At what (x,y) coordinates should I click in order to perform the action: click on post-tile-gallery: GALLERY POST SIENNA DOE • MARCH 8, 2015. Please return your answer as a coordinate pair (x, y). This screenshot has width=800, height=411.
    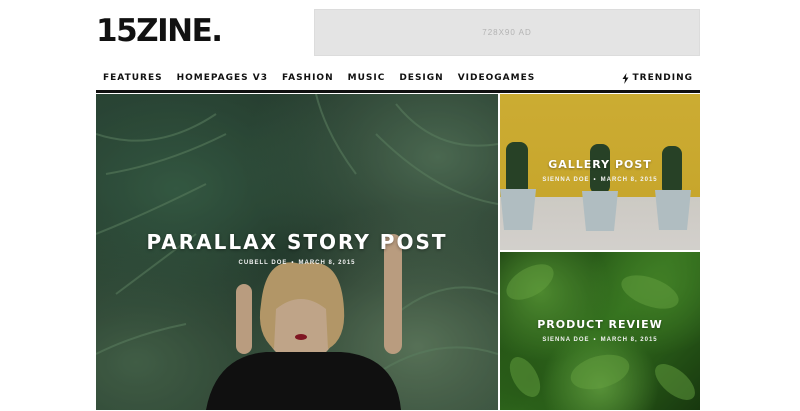
    Looking at the image, I should click on (600, 172).